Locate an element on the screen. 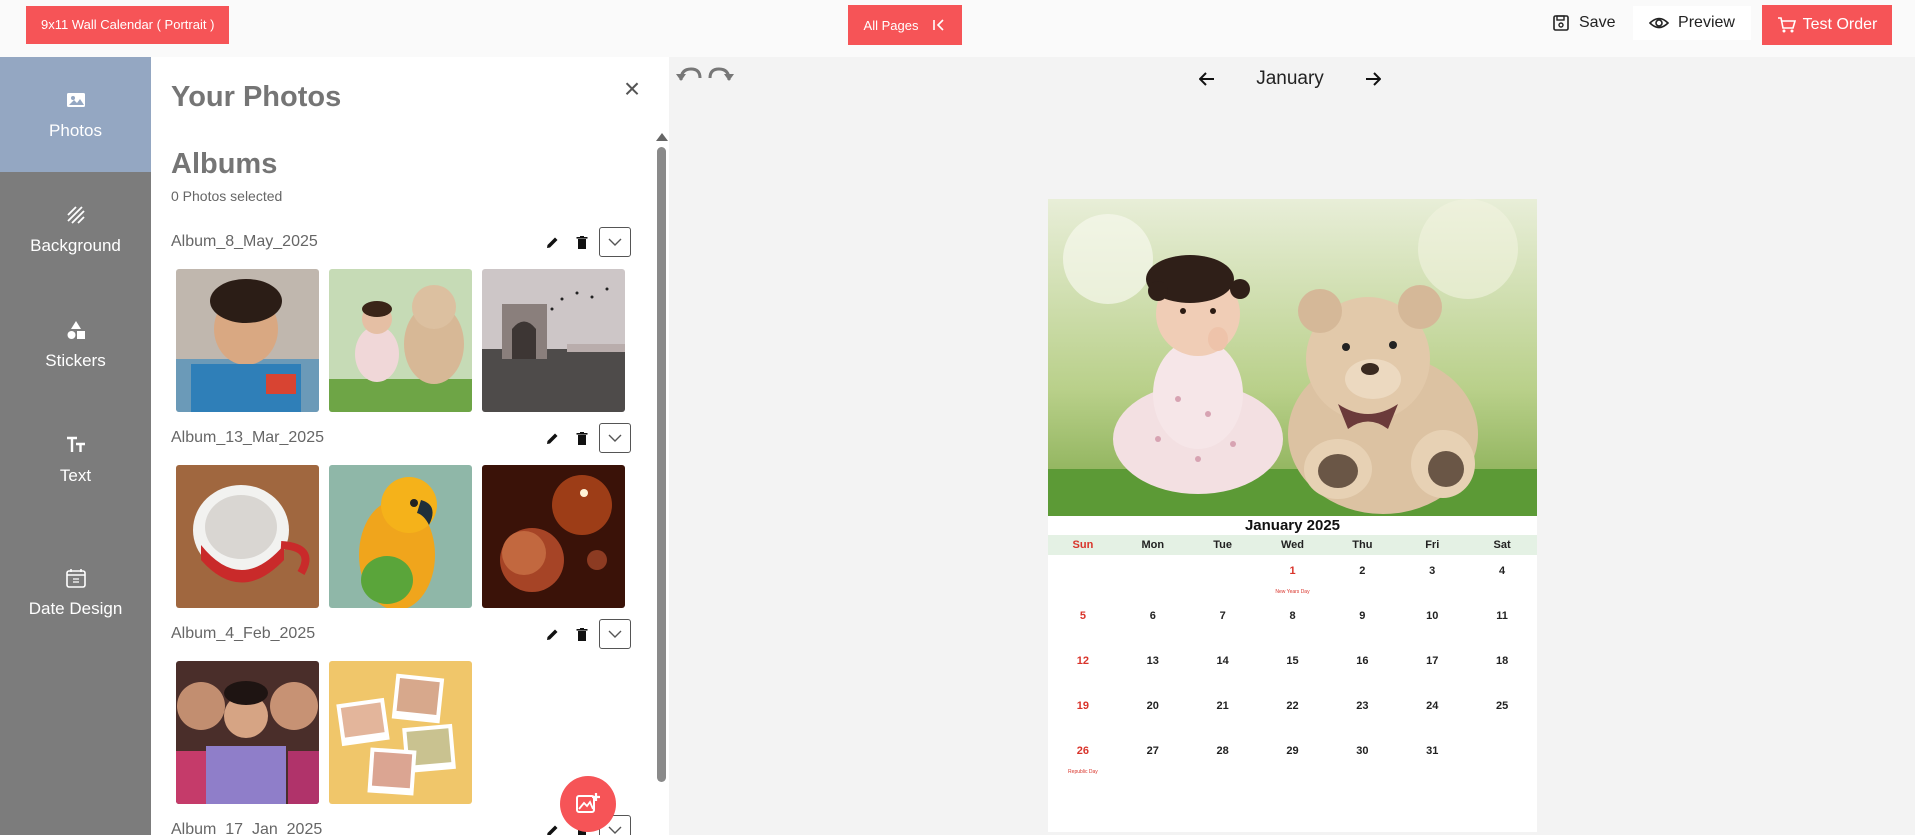 The image size is (1915, 835). album-name: Album_17_Jan_2025 is located at coordinates (247, 828).